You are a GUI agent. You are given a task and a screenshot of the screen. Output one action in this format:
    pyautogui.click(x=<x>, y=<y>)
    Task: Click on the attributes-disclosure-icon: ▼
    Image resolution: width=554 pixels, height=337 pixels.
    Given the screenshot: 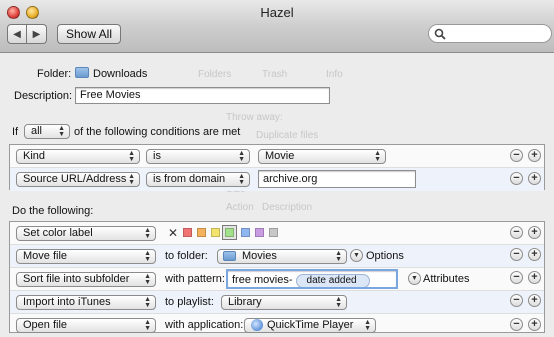 What is the action you would take?
    pyautogui.click(x=414, y=278)
    